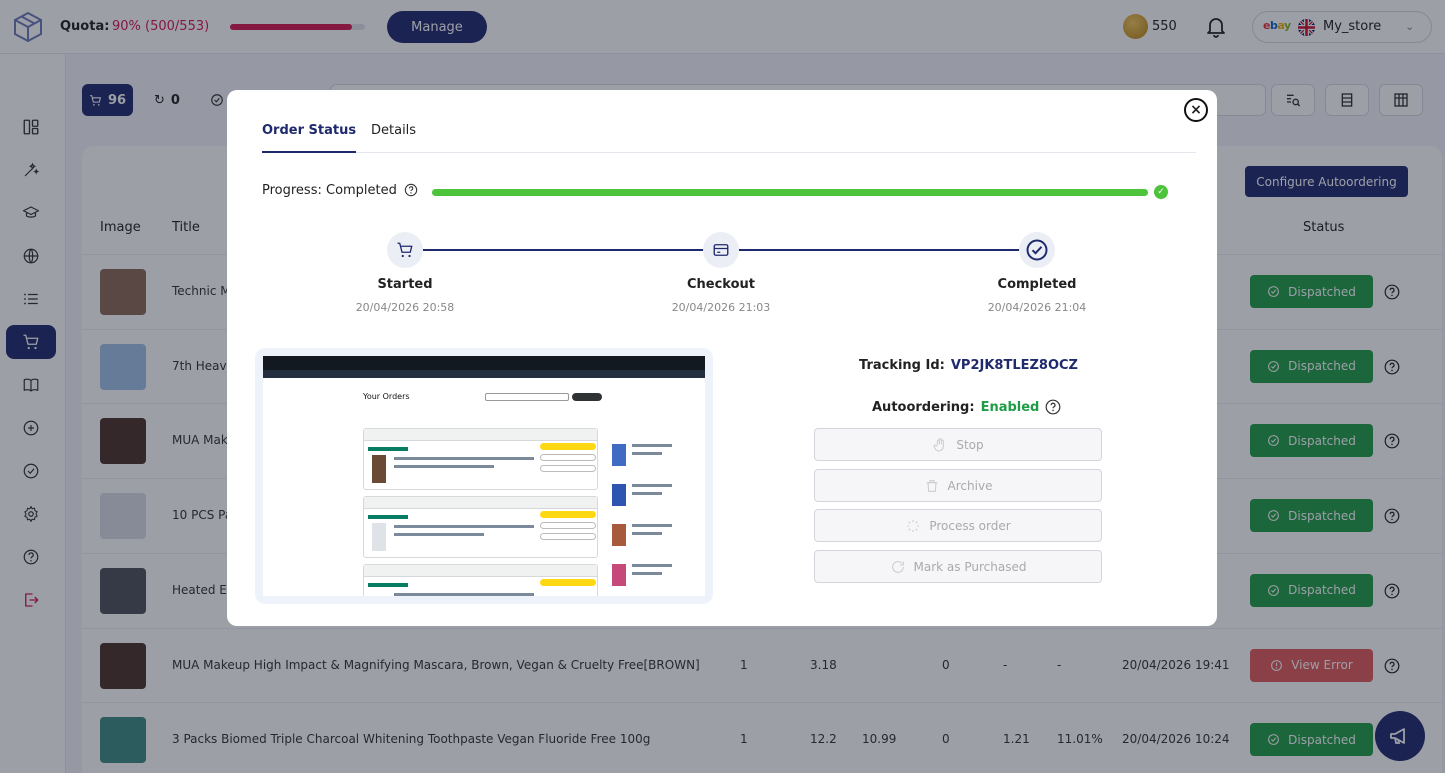 Image resolution: width=1445 pixels, height=773 pixels. I want to click on tab-order-status: Order Status, so click(309, 138).